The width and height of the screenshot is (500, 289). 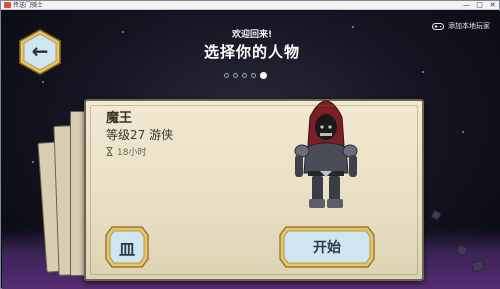 What do you see at coordinates (263, 75) in the screenshot?
I see `pager-dot-active` at bounding box center [263, 75].